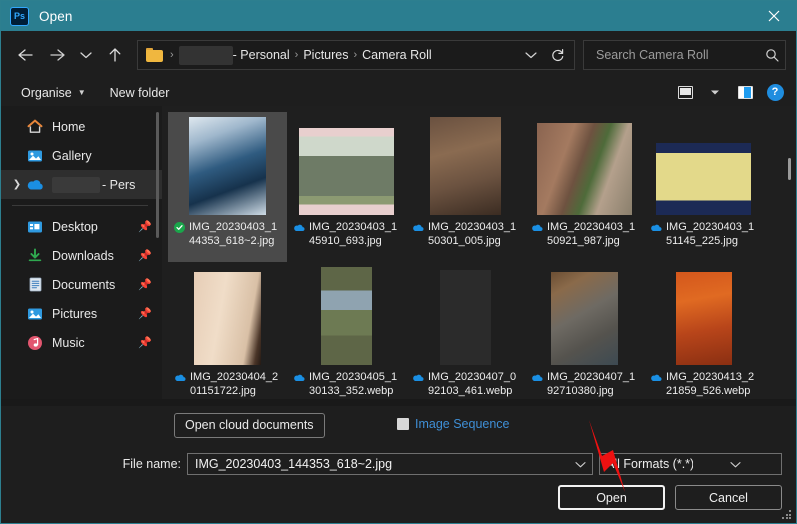  I want to click on open-button: Open, so click(611, 497).